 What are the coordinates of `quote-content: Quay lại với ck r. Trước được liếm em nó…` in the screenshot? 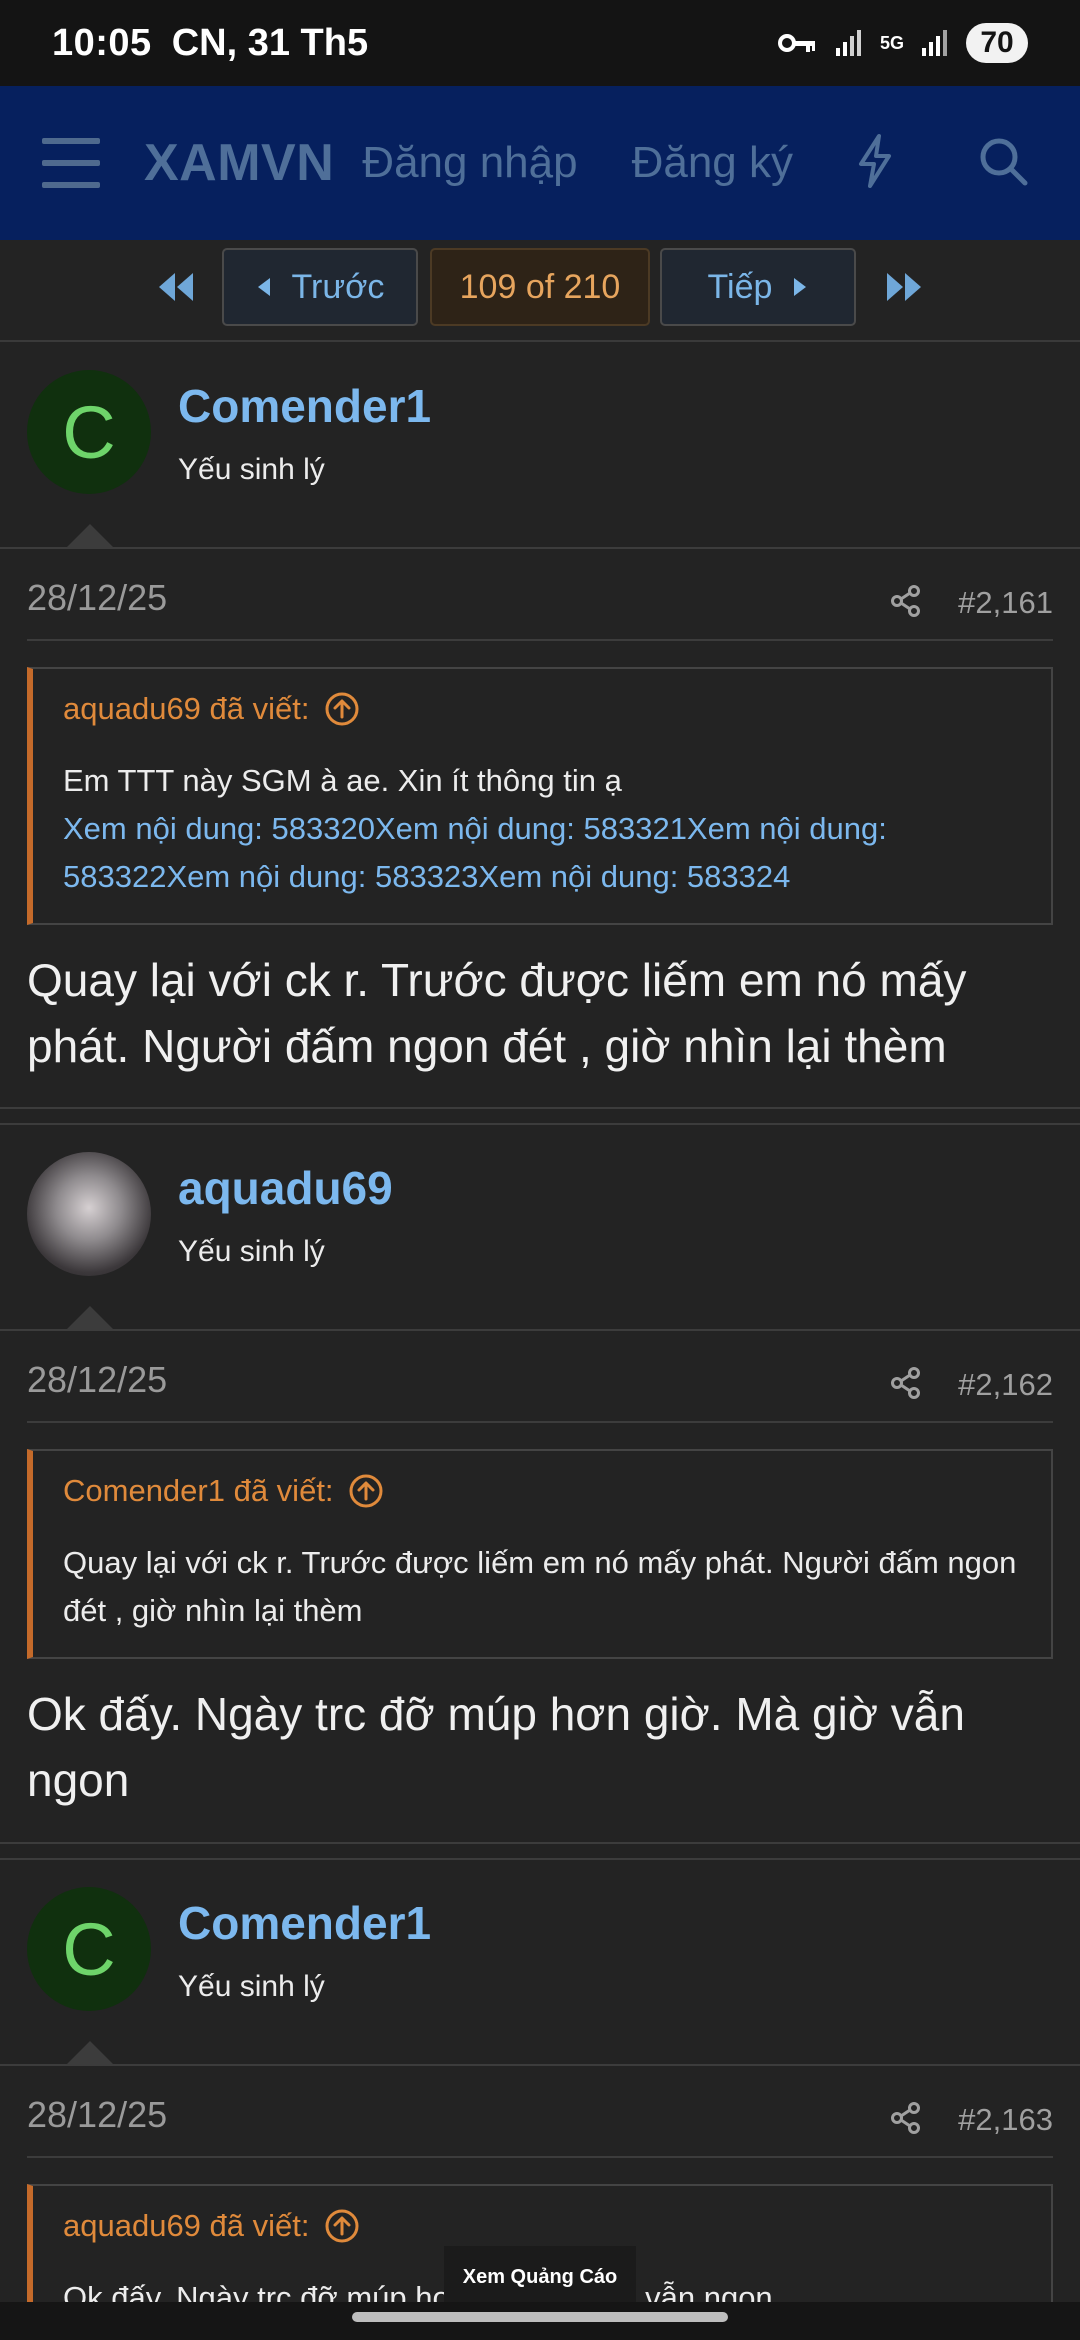 It's located at (544, 1587).